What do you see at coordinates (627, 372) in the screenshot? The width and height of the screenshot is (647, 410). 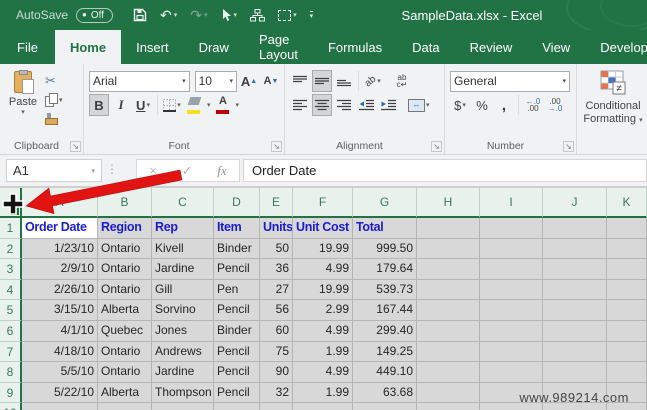 I see `cell-K8` at bounding box center [627, 372].